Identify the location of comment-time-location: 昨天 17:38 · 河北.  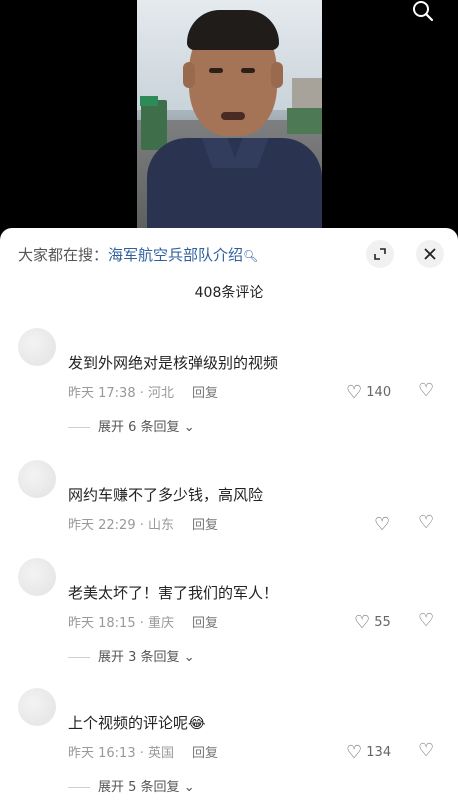
(121, 393).